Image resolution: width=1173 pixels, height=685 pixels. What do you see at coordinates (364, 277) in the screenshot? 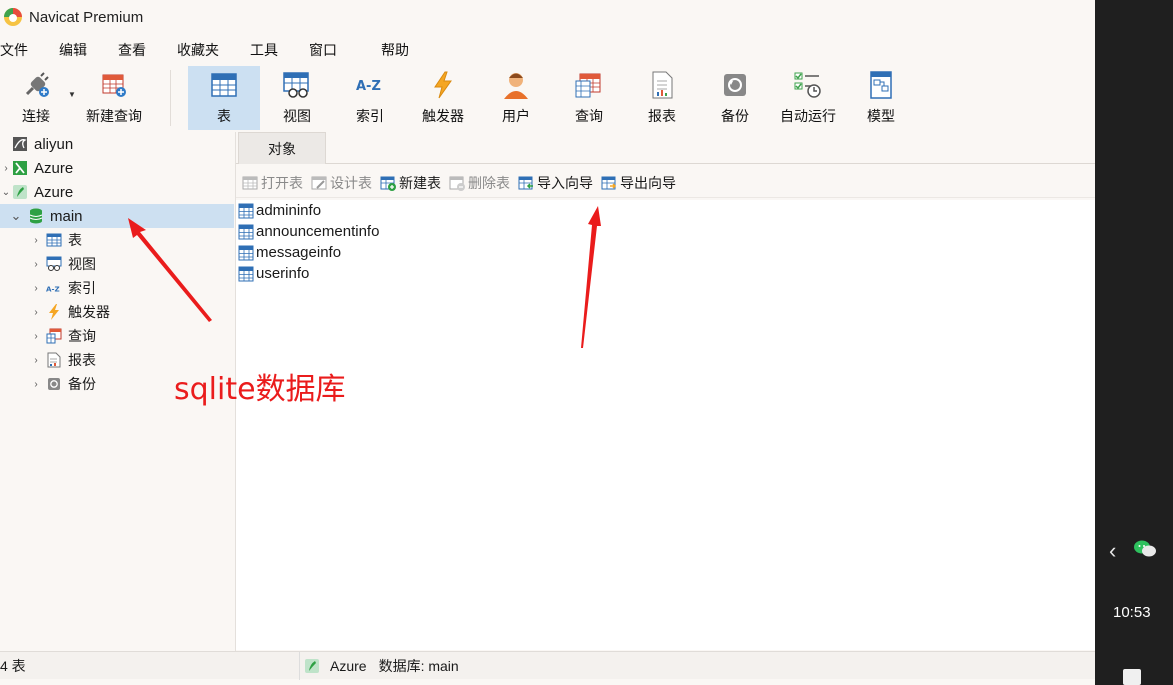
I see `annotation-arrows` at bounding box center [364, 277].